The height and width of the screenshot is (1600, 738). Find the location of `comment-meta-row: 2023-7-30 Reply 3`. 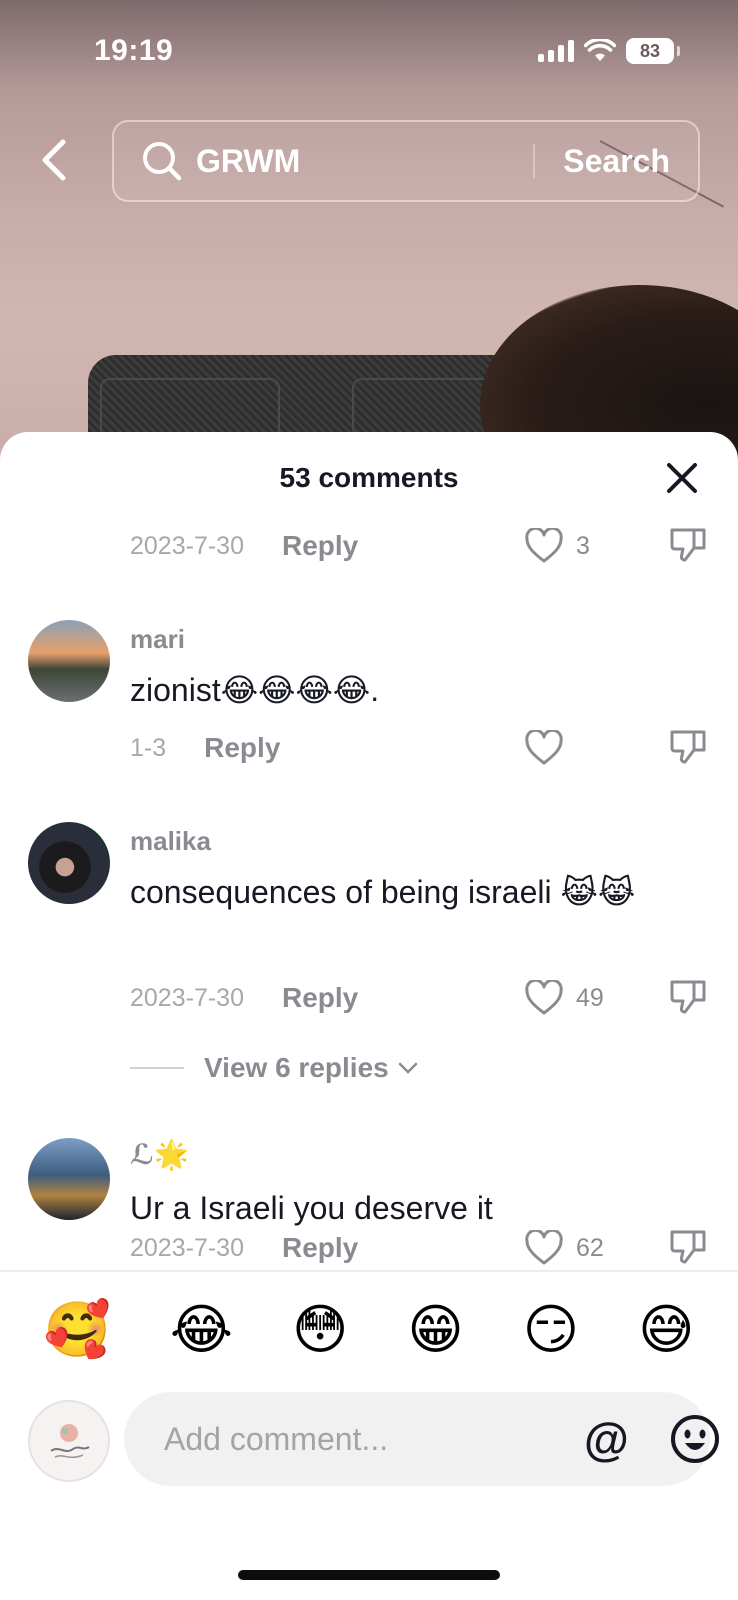

comment-meta-row: 2023-7-30 Reply 3 is located at coordinates (419, 546).